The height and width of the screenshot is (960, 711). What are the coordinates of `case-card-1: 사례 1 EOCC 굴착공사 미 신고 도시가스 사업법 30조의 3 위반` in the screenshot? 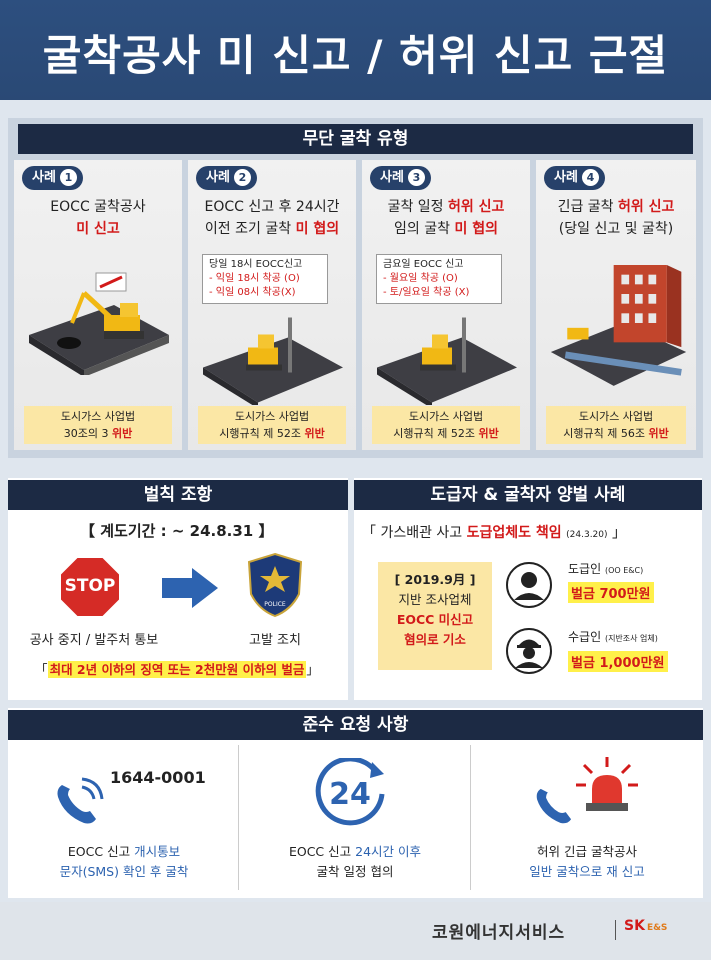 It's located at (98, 305).